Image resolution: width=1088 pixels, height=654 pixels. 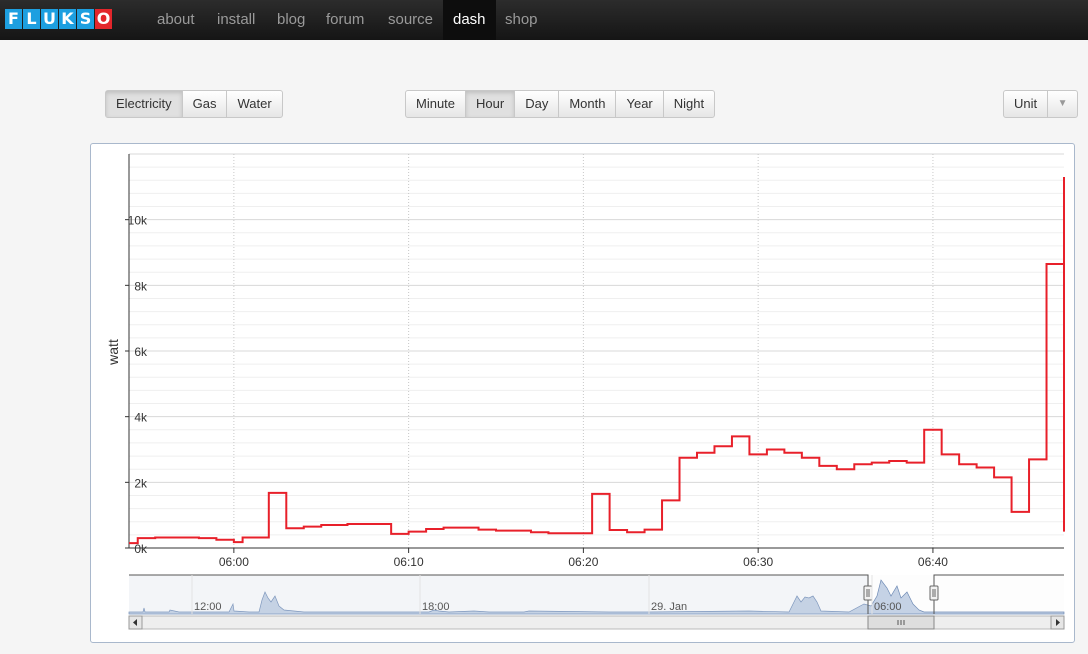 I want to click on scrollbar-thumb, so click(x=901, y=622).